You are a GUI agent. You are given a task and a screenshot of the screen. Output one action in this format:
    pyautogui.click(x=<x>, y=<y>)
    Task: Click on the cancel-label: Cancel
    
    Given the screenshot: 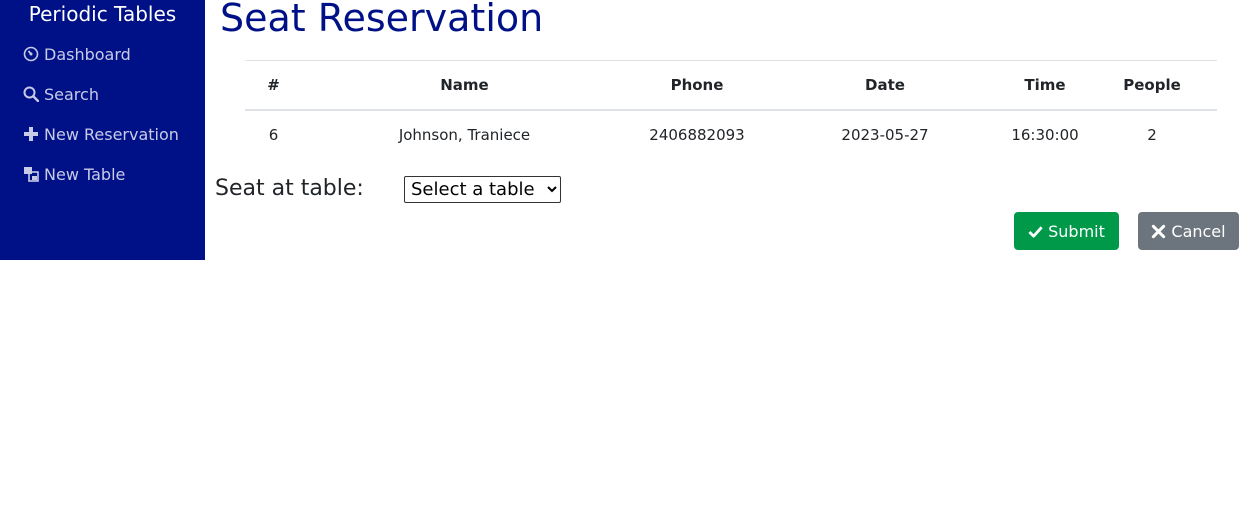 What is the action you would take?
    pyautogui.click(x=1198, y=231)
    